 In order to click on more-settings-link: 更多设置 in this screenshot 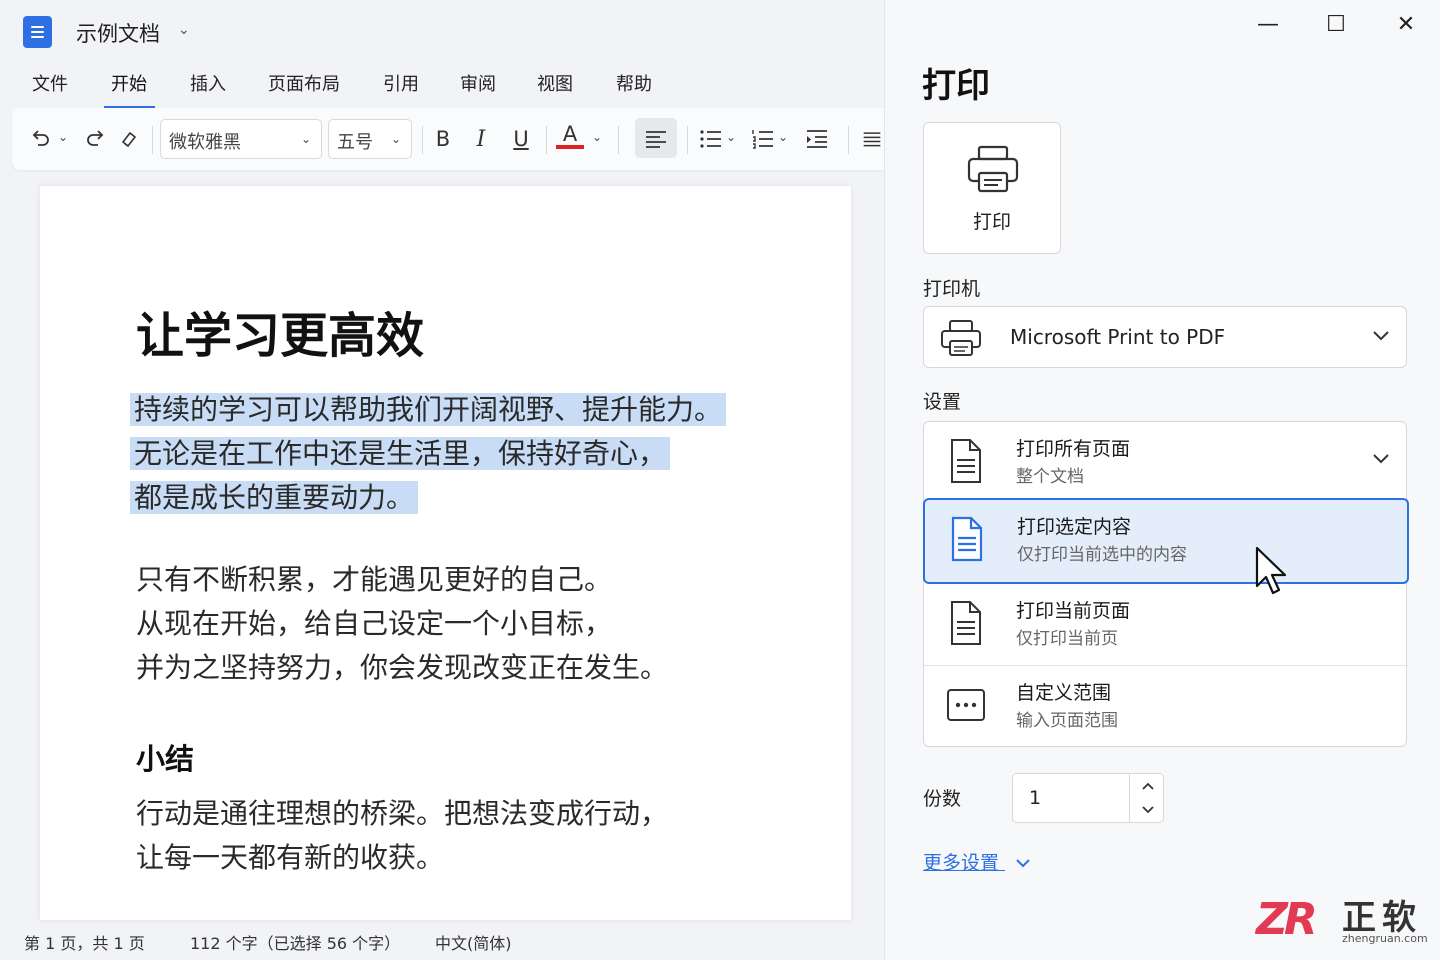, I will do `click(977, 861)`.